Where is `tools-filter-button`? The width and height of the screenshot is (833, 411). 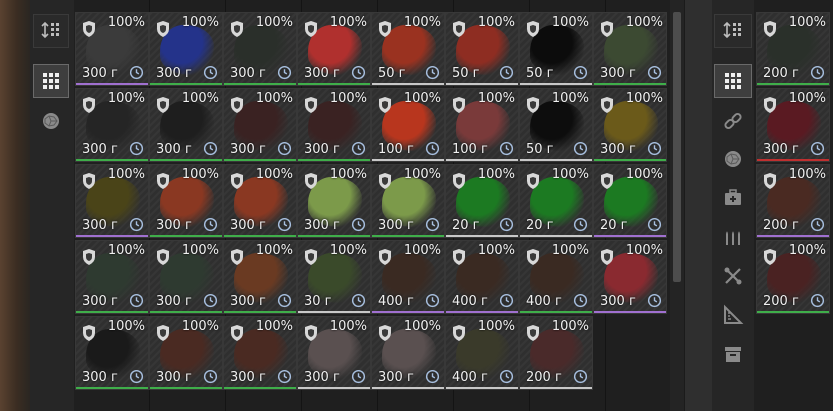
tools-filter-button is located at coordinates (733, 276).